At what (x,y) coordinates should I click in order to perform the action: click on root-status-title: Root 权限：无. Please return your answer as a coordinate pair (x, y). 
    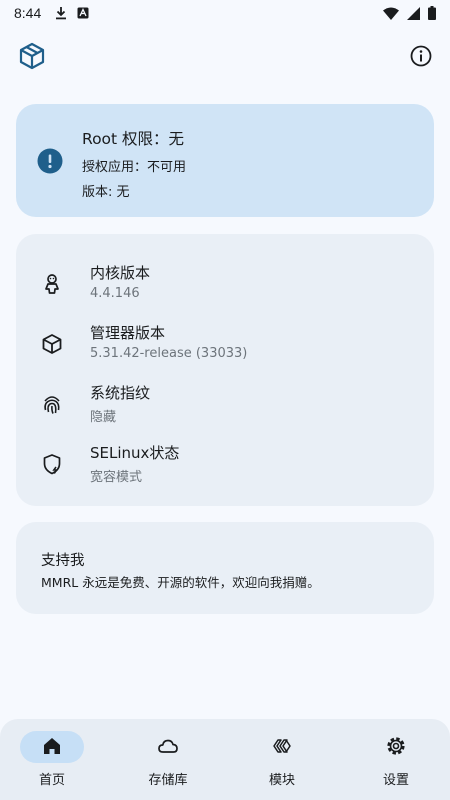
    Looking at the image, I should click on (133, 139).